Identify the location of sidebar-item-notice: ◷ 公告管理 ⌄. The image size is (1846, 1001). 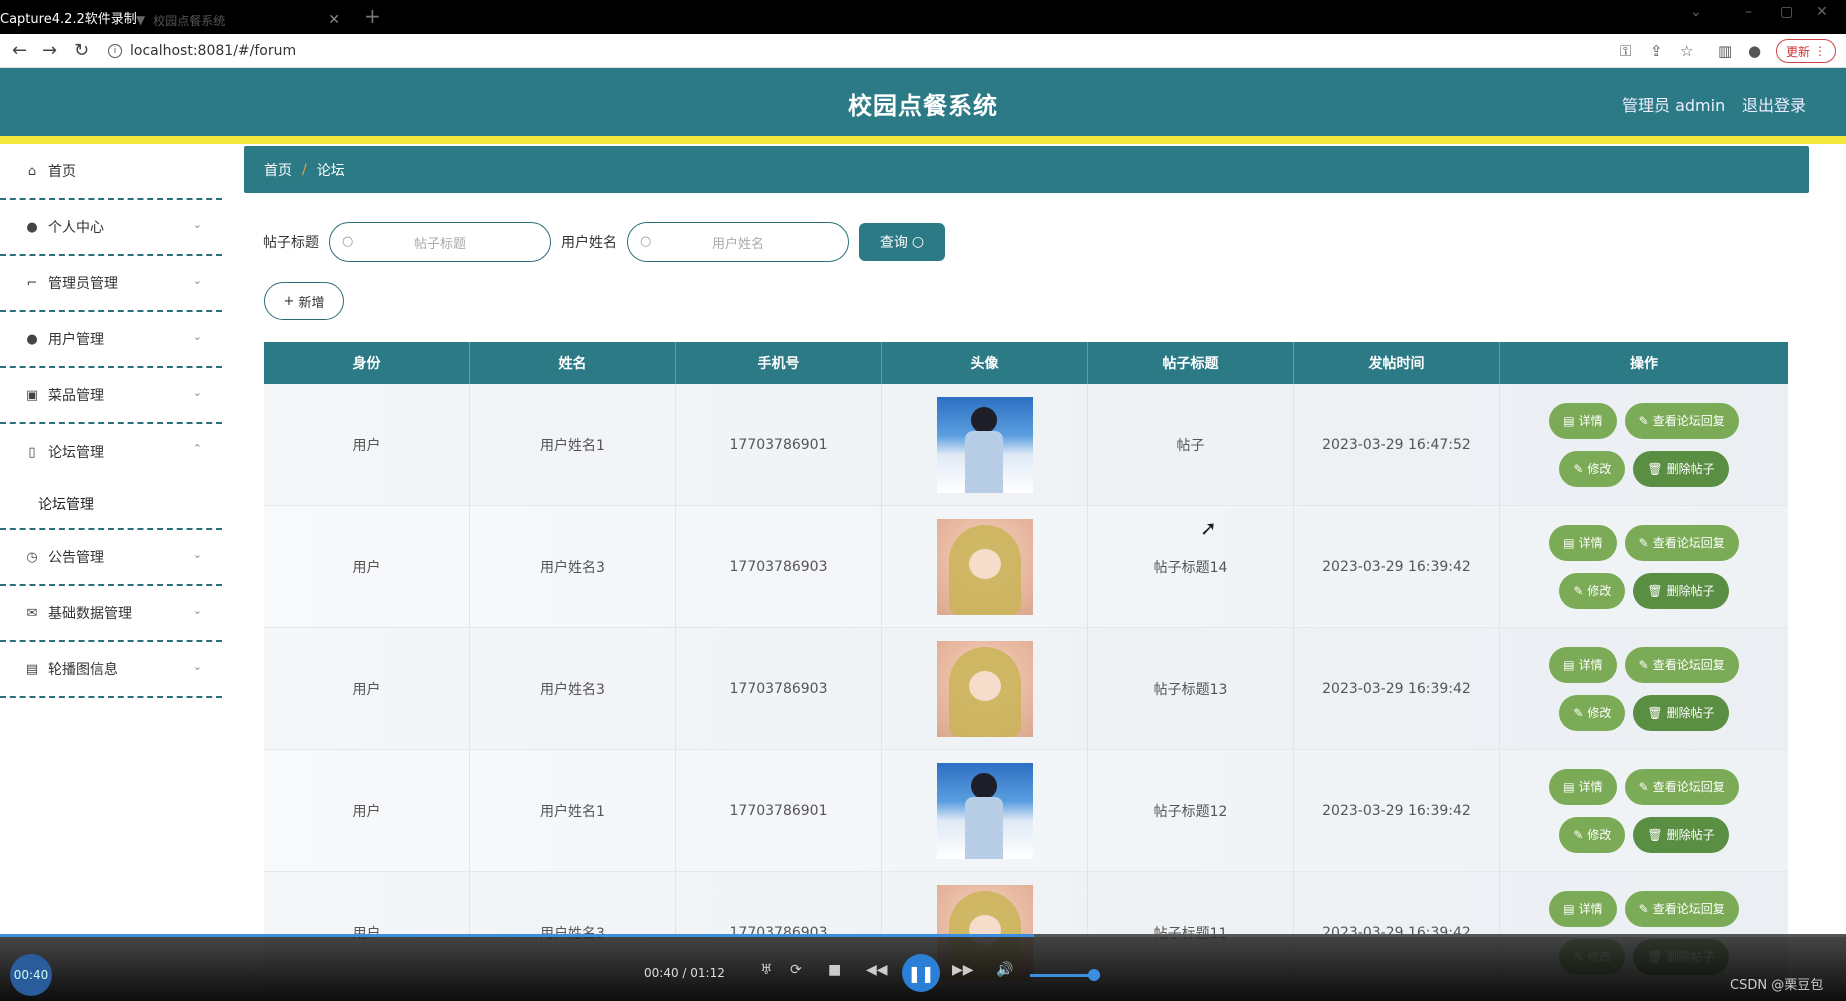
(111, 558).